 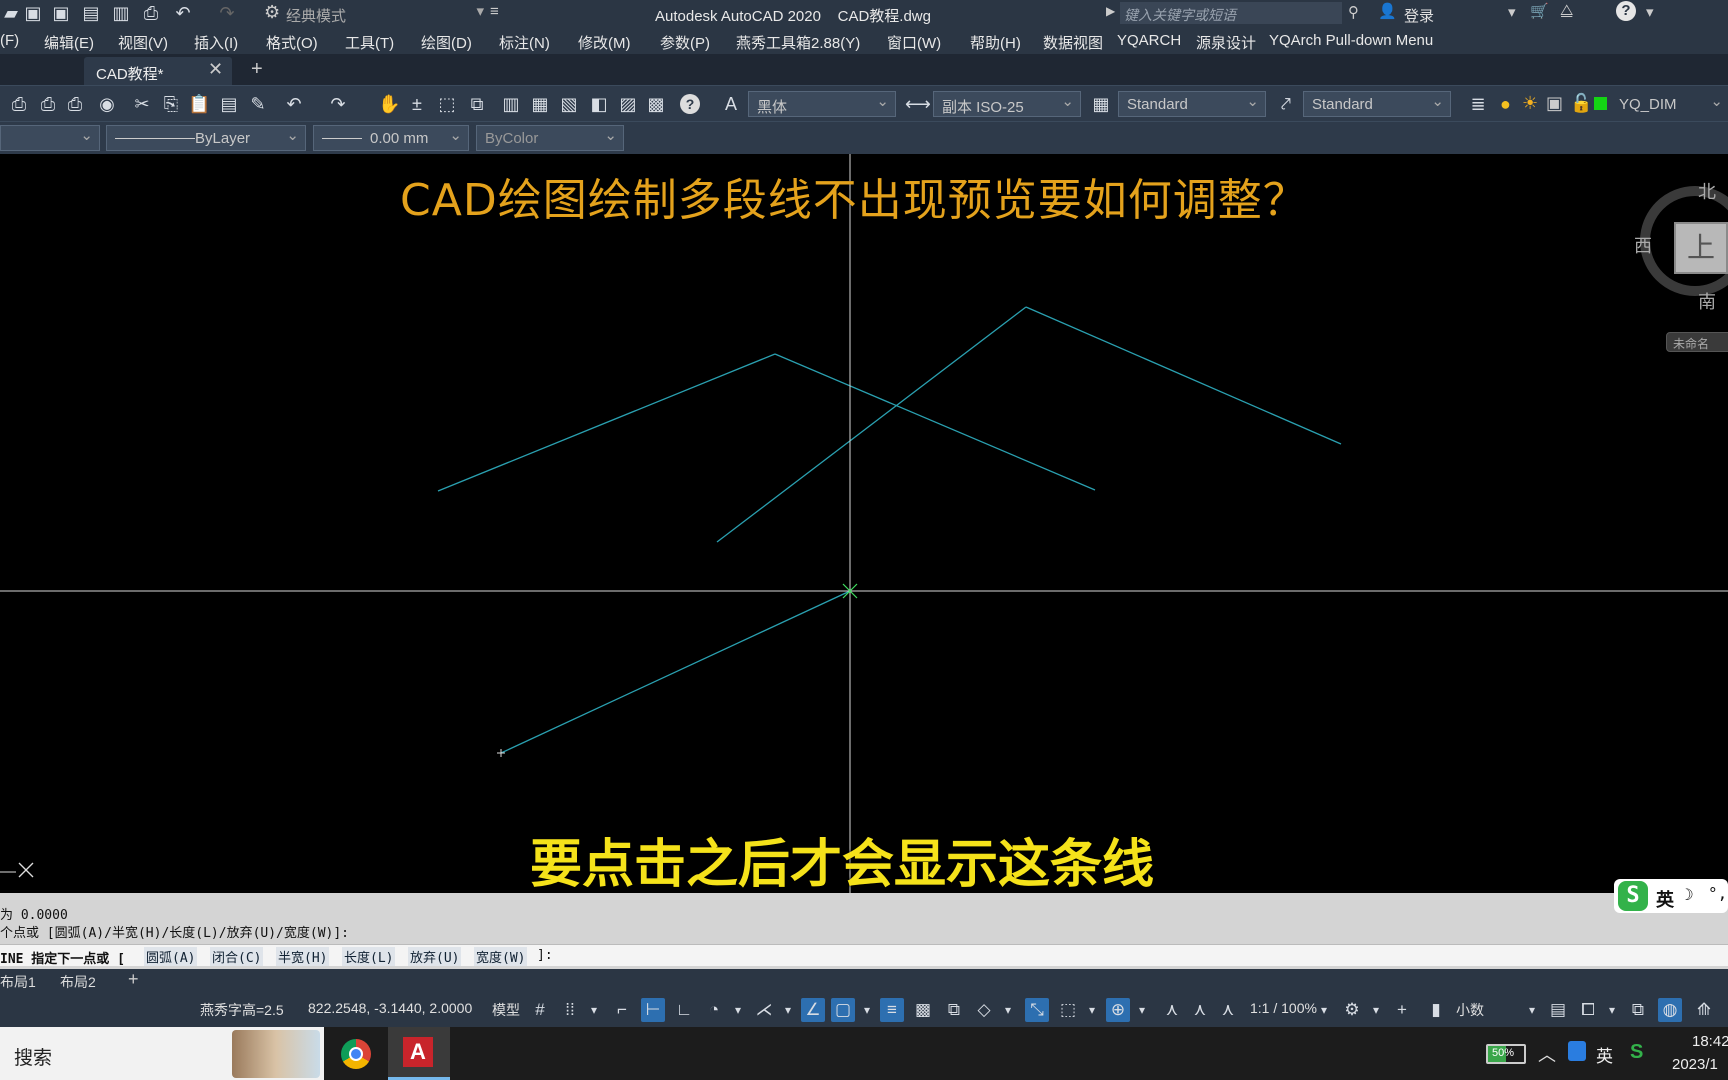 I want to click on chrome-taskbar-icon, so click(x=356, y=1054).